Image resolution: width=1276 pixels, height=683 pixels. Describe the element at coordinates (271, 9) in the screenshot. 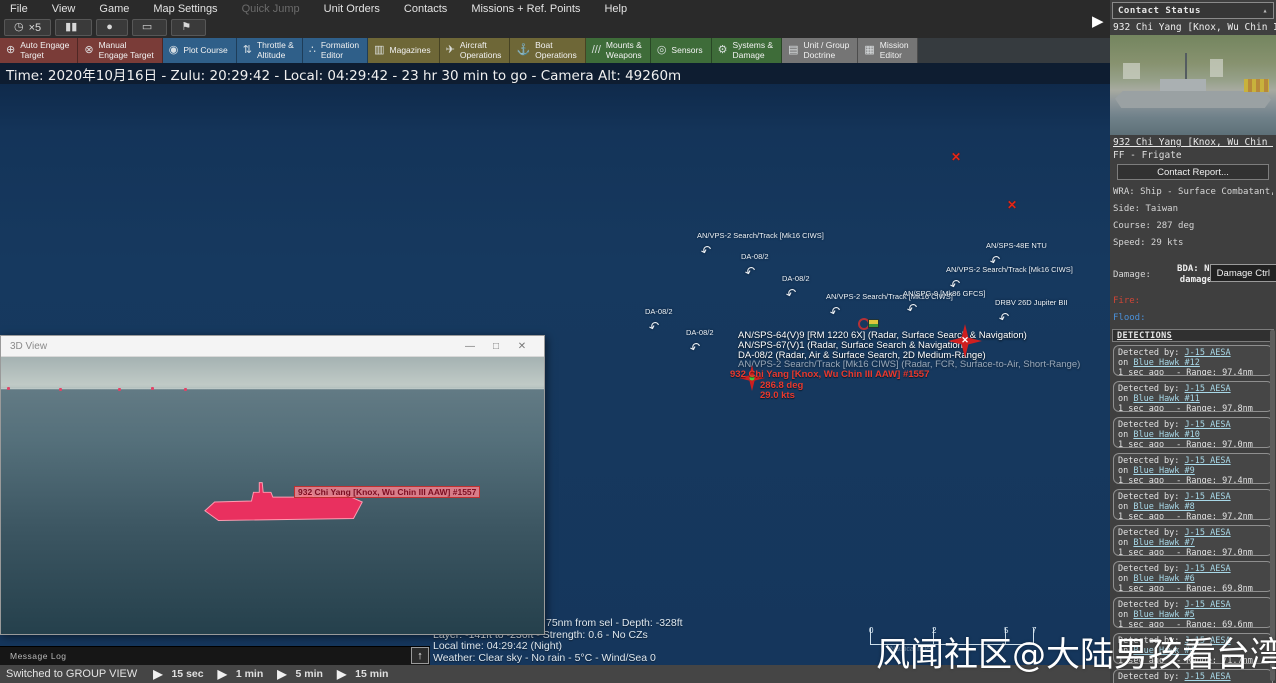

I see `menu-item: Quick Jump` at that location.